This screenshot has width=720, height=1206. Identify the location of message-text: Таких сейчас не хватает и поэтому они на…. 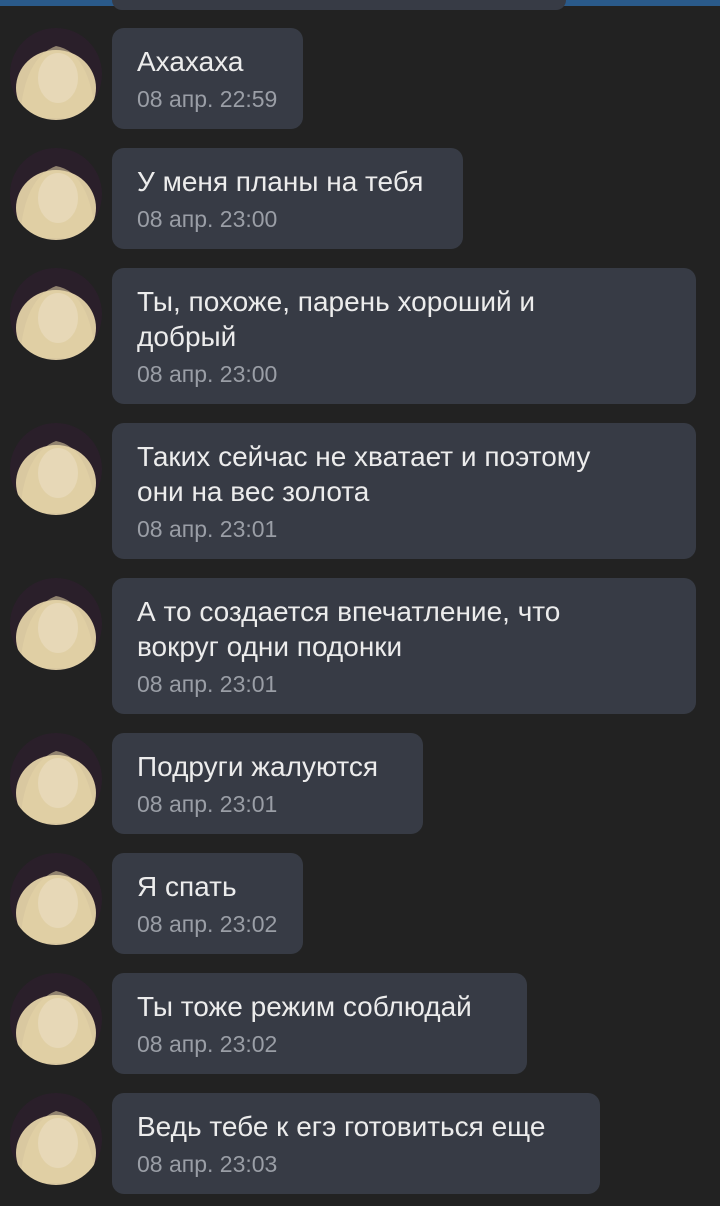
(364, 474).